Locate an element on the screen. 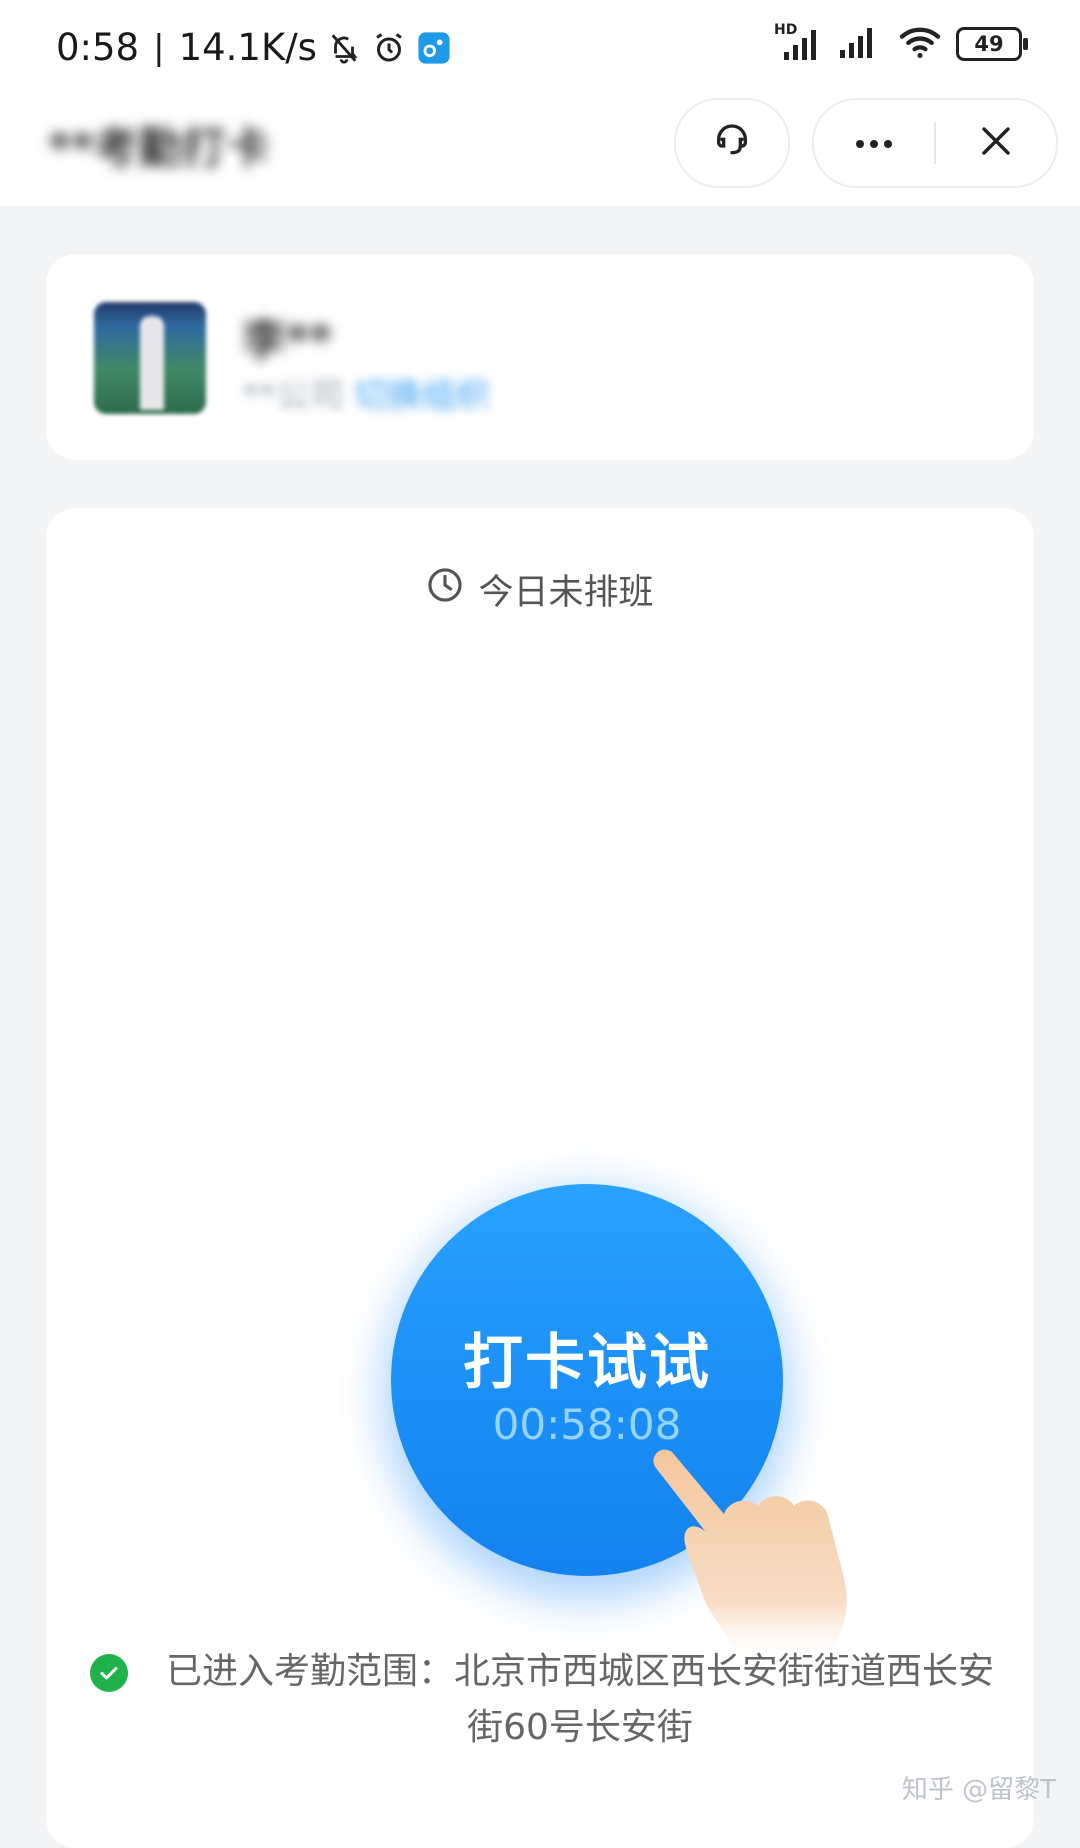 The width and height of the screenshot is (1080, 1848). page-title: **考勤打卡 is located at coordinates (159, 148).